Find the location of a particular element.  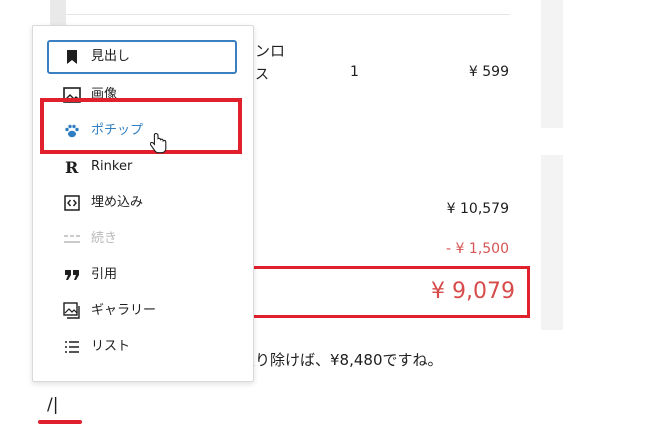

product-sub: ス is located at coordinates (262, 75).